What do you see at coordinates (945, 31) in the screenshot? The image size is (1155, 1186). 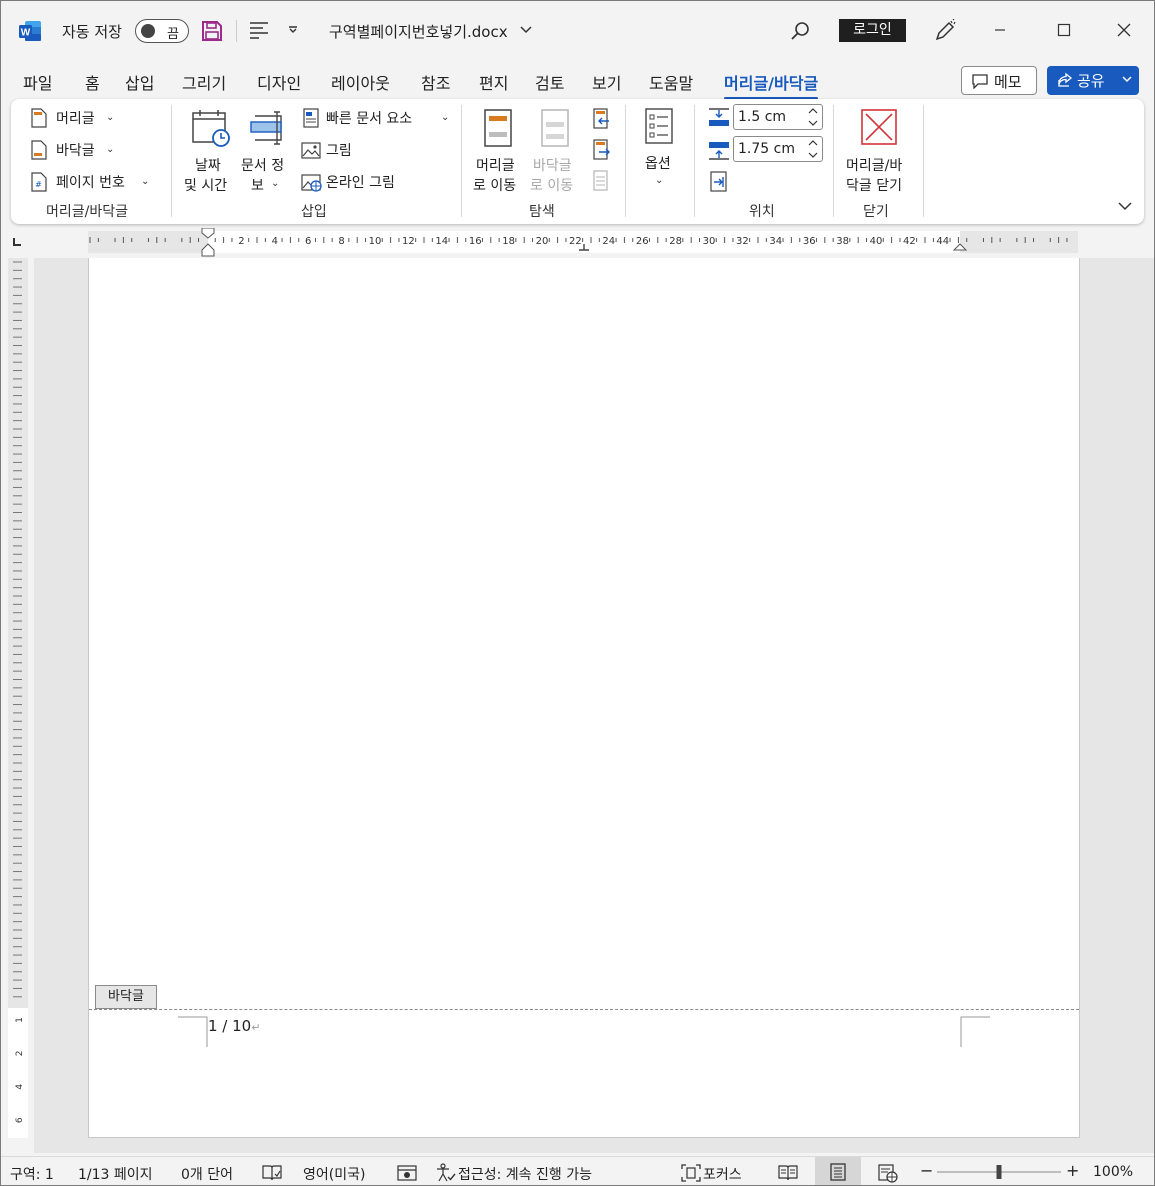 I see `designer-pen-icon` at bounding box center [945, 31].